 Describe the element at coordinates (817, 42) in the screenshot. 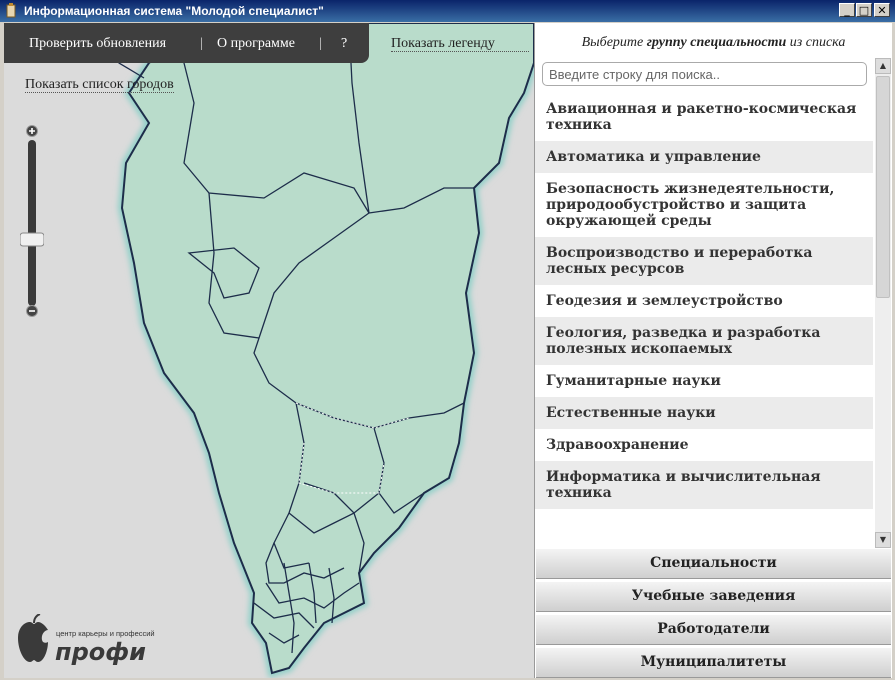

I see `prompt-text-post: из списка` at that location.